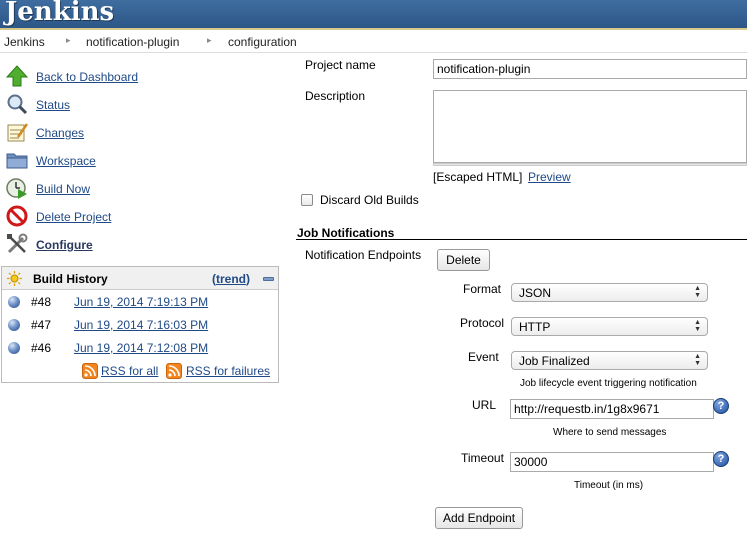 This screenshot has height=537, width=747. I want to click on build-row: #48 Jun 19, 2014 7:19:13 PM, so click(140, 302).